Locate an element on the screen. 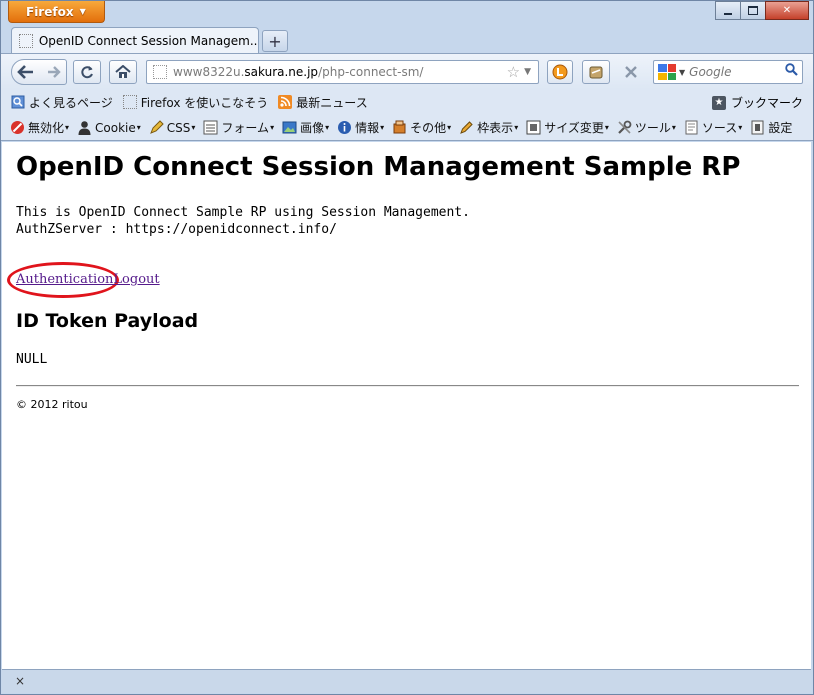 The height and width of the screenshot is (695, 814). dev-menu-label: Cookie is located at coordinates (115, 127).